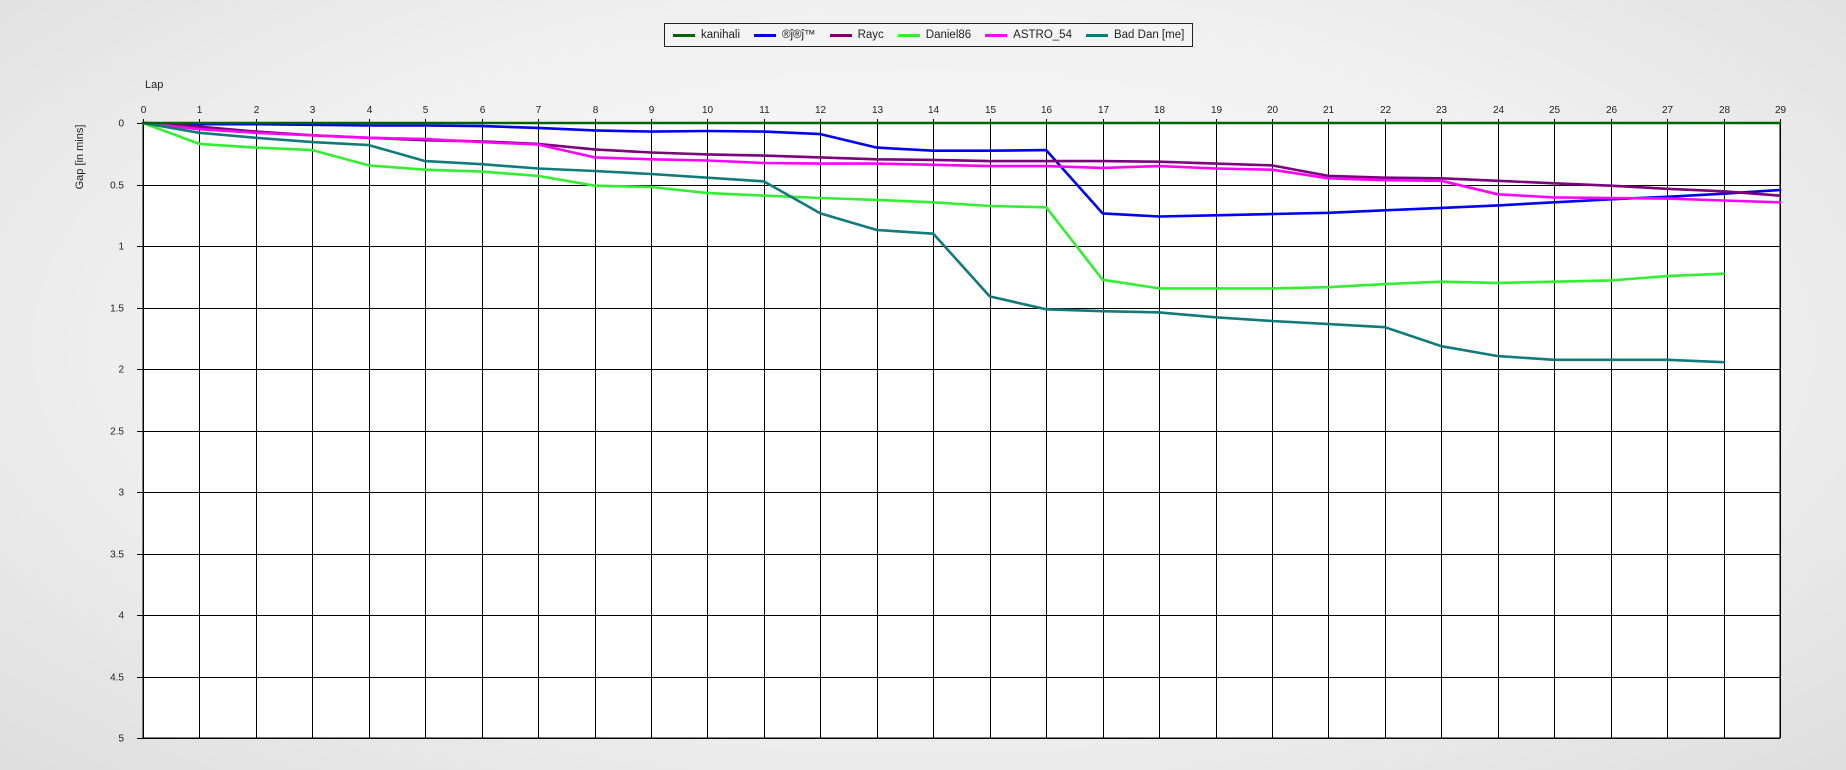 This screenshot has width=1846, height=770. I want to click on x-tick-label: 18, so click(1160, 110).